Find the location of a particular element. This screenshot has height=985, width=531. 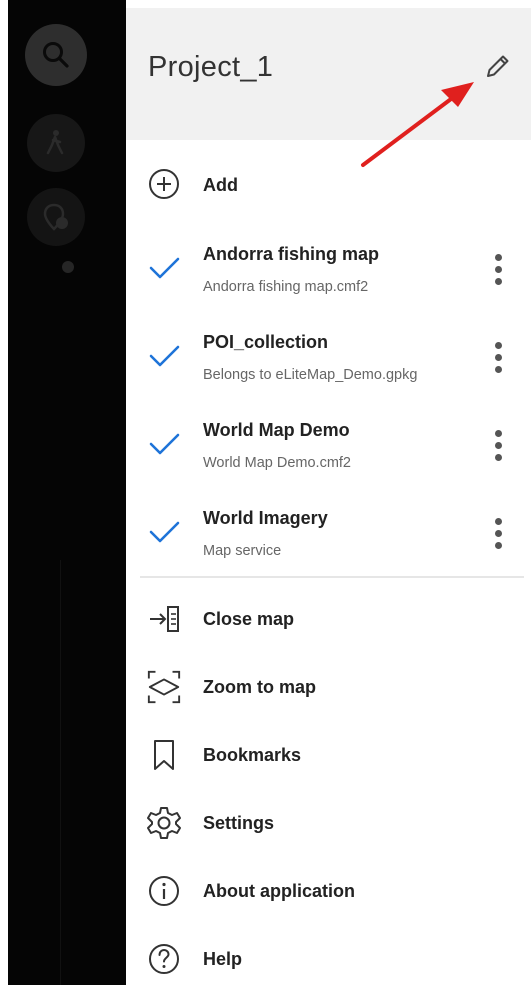

project-title: Project_1 is located at coordinates (211, 67).